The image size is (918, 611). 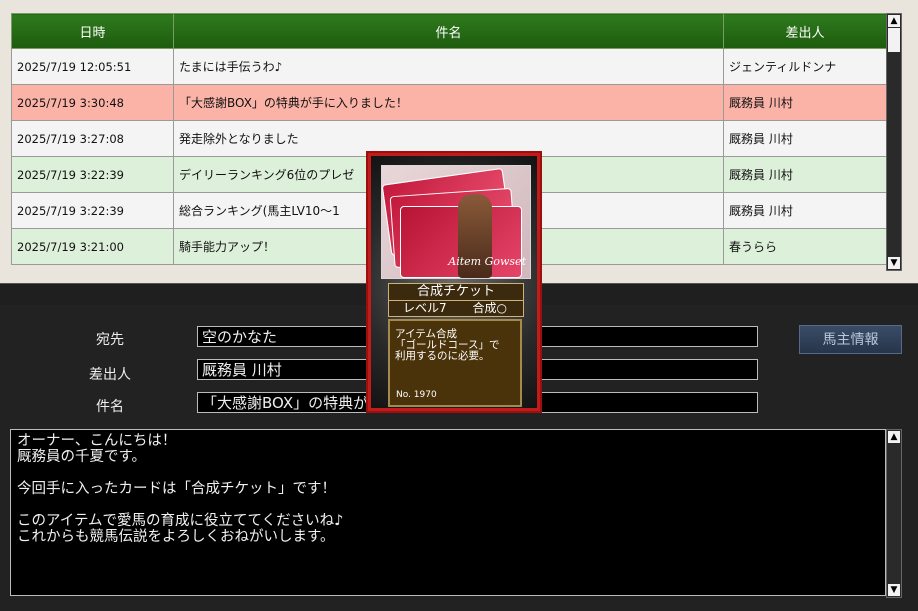 I want to click on column-header-date: 日時, so click(x=92, y=31).